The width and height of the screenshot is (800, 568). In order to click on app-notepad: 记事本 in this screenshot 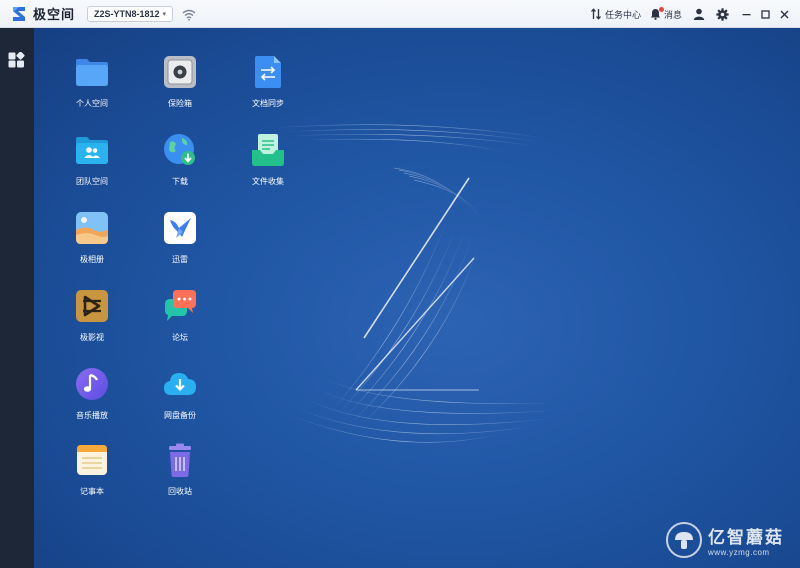, I will do `click(92, 469)`.